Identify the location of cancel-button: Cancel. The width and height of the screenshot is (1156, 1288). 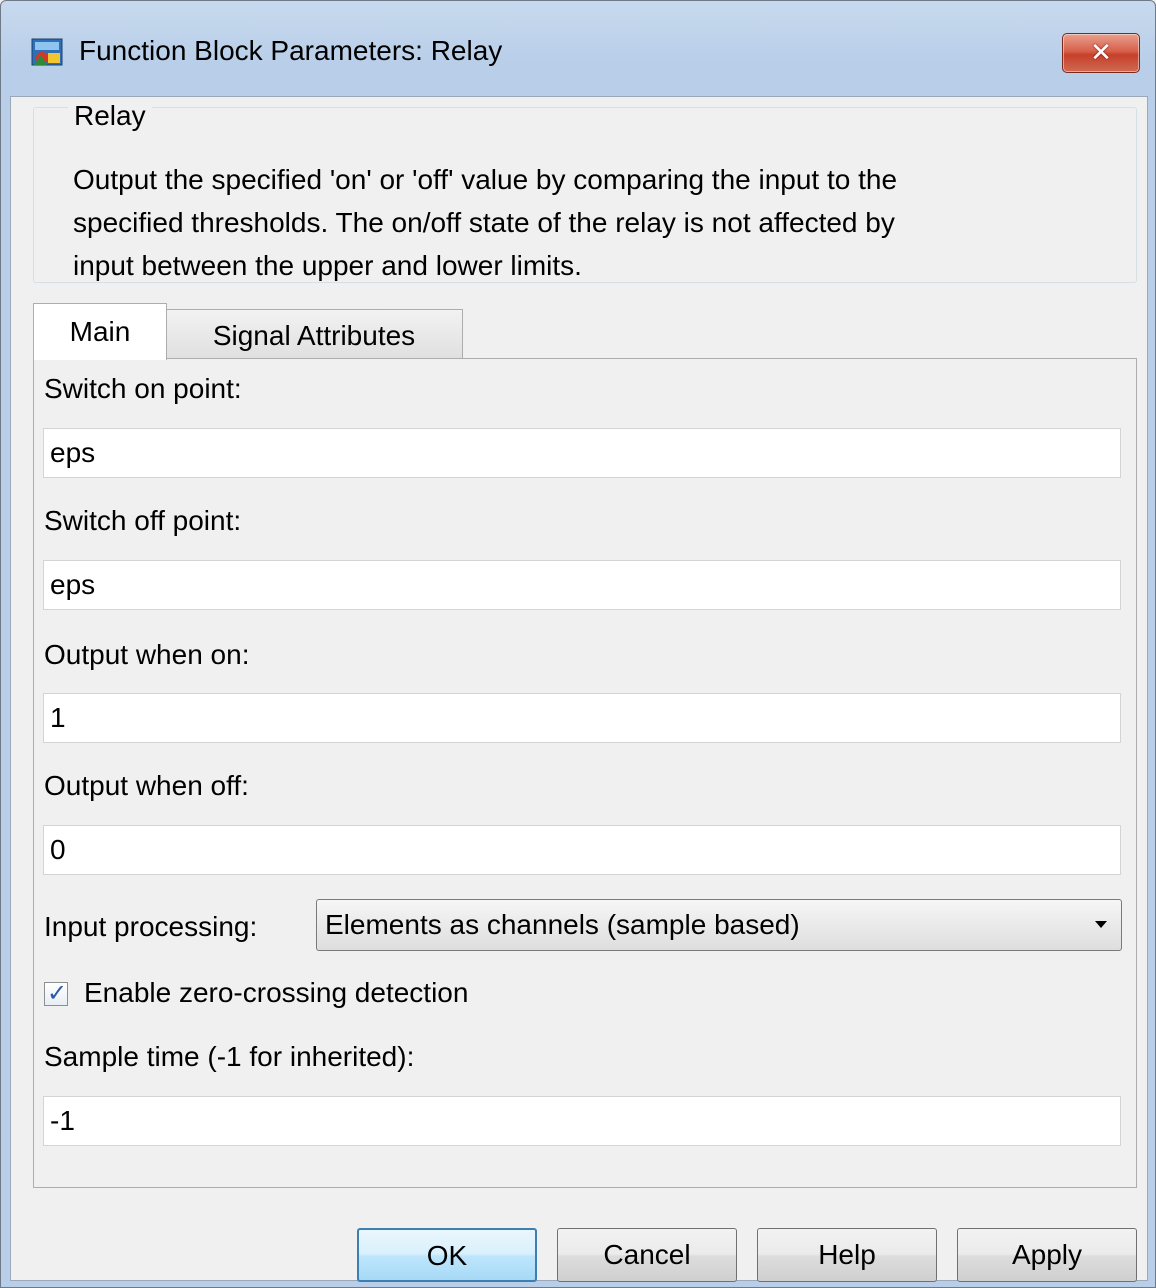
(647, 1255).